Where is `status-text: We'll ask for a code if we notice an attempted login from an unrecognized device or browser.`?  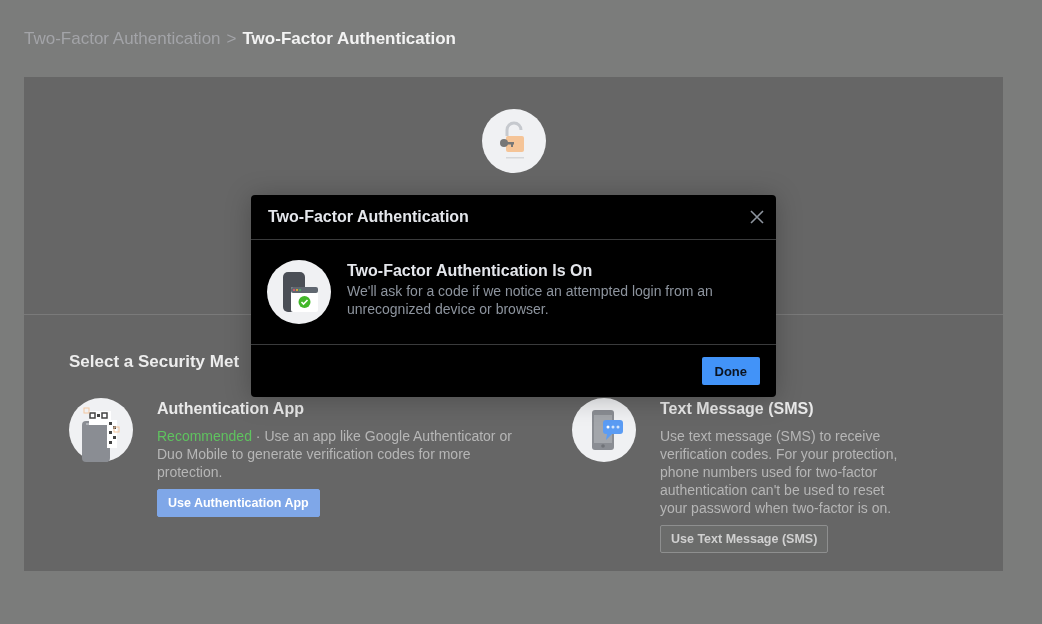
status-text: We'll ask for a code if we notice an attempted login from an unrecognized device or browser. is located at coordinates (530, 300).